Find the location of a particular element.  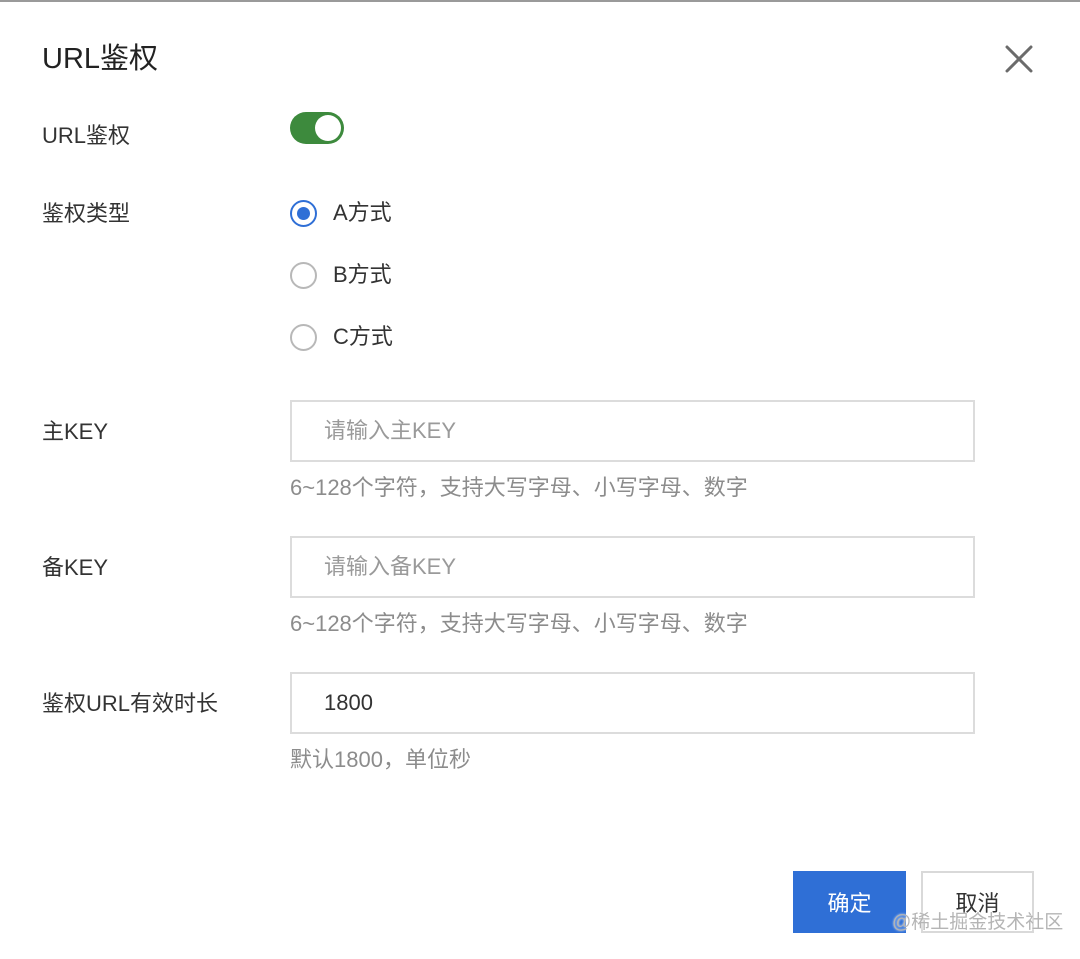

backup-key-label: 备KEY is located at coordinates (75, 567).